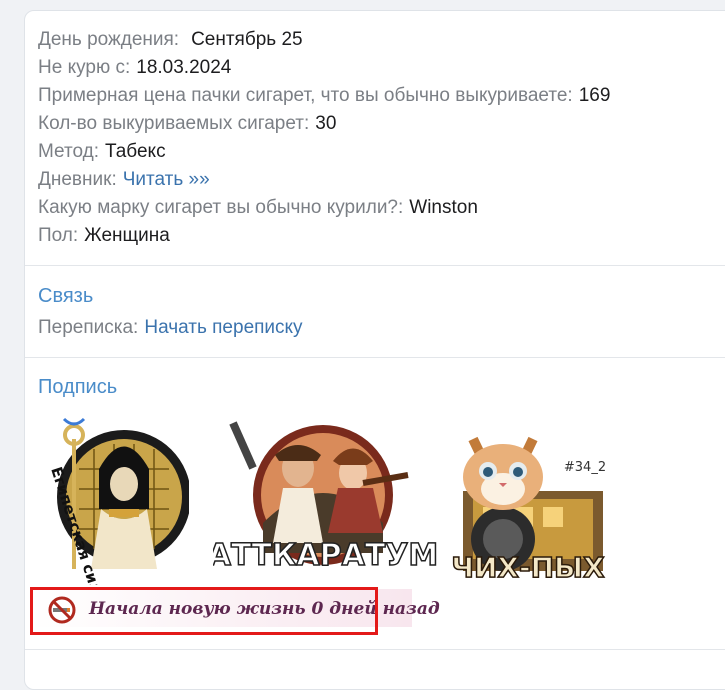 This screenshot has height=690, width=725. What do you see at coordinates (88, 327) in the screenshot?
I see `field-label: Переписка:` at bounding box center [88, 327].